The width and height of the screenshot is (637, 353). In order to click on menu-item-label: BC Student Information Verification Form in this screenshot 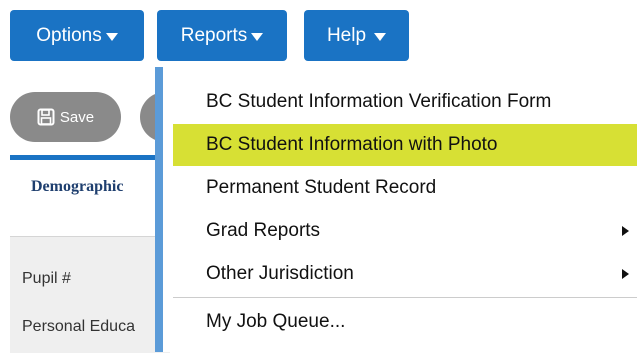, I will do `click(379, 101)`.